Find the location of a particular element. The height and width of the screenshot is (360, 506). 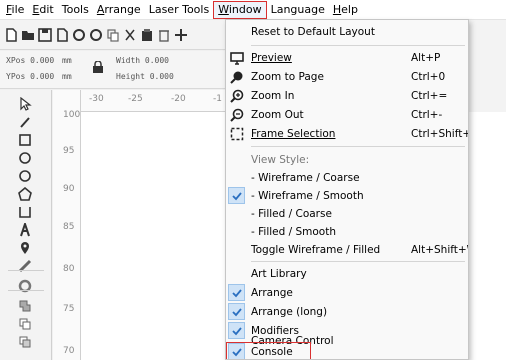

xpos-field: XPos 0.000 is located at coordinates (30, 60).